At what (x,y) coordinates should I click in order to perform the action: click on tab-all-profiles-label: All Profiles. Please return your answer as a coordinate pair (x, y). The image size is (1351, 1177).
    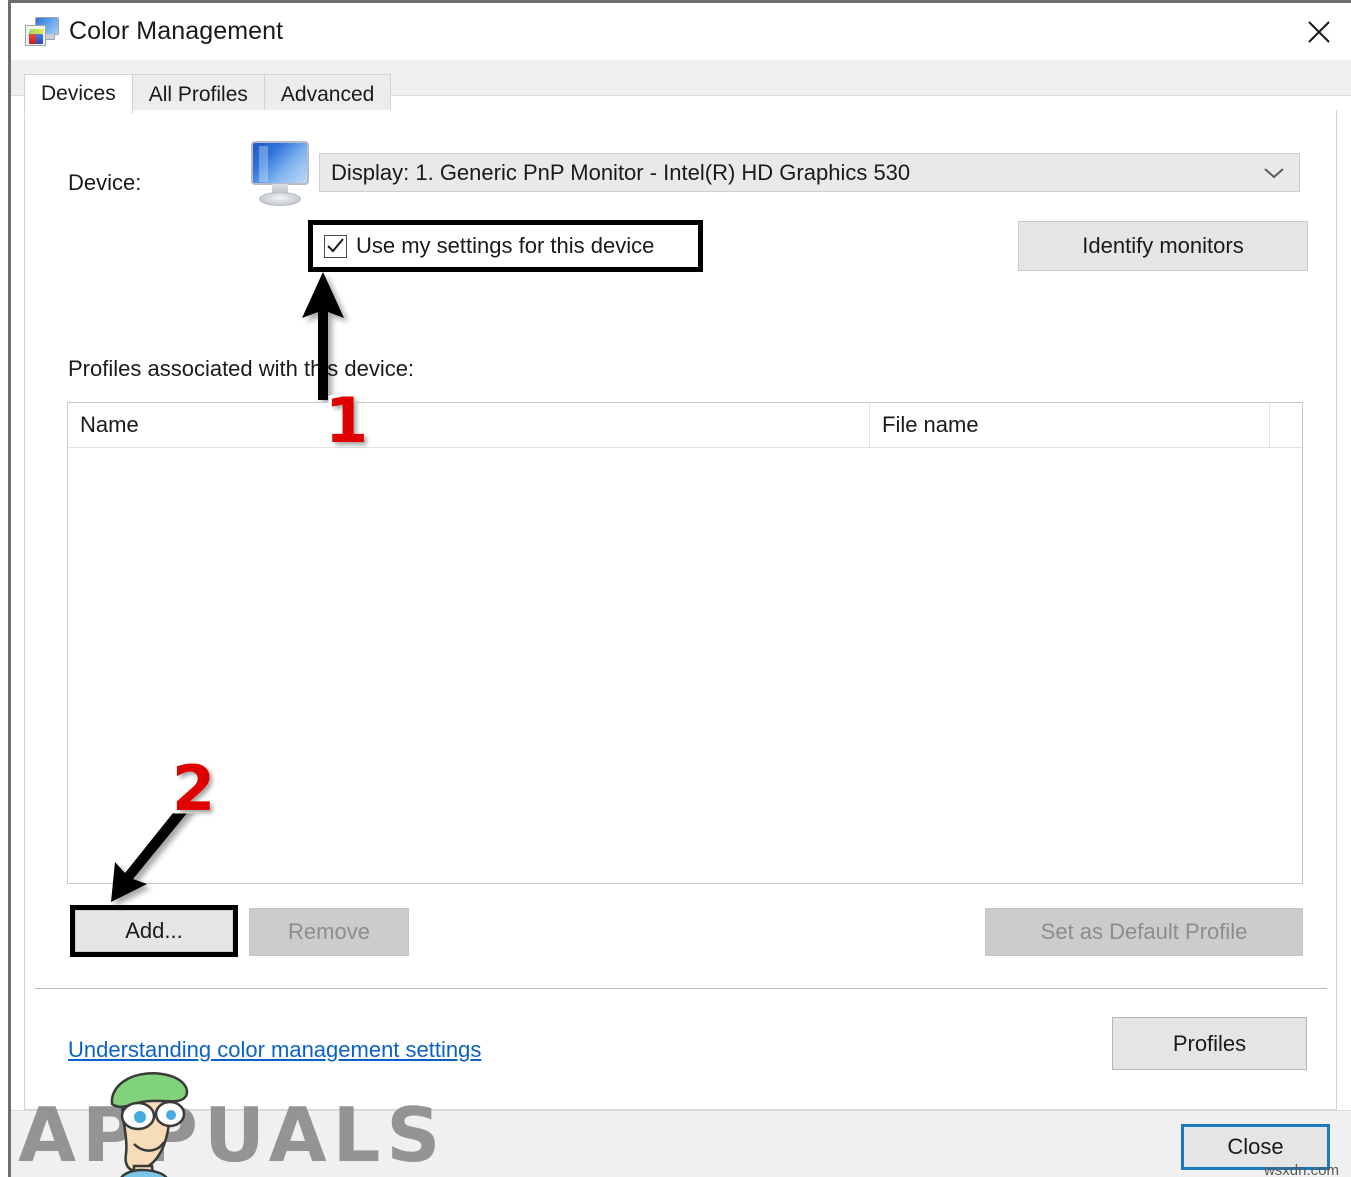
    Looking at the image, I should click on (198, 94).